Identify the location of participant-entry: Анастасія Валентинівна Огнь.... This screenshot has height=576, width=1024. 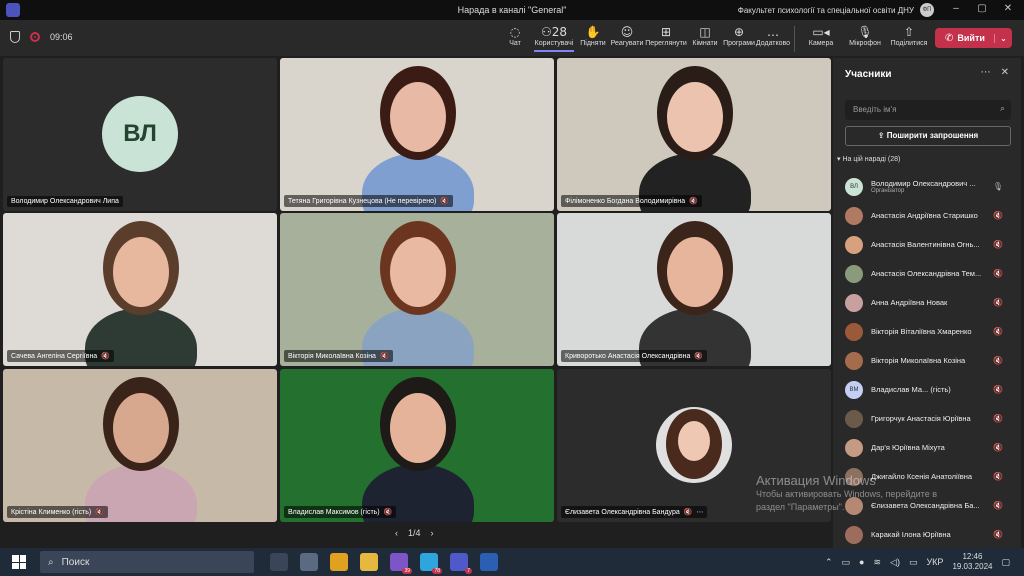
(930, 244).